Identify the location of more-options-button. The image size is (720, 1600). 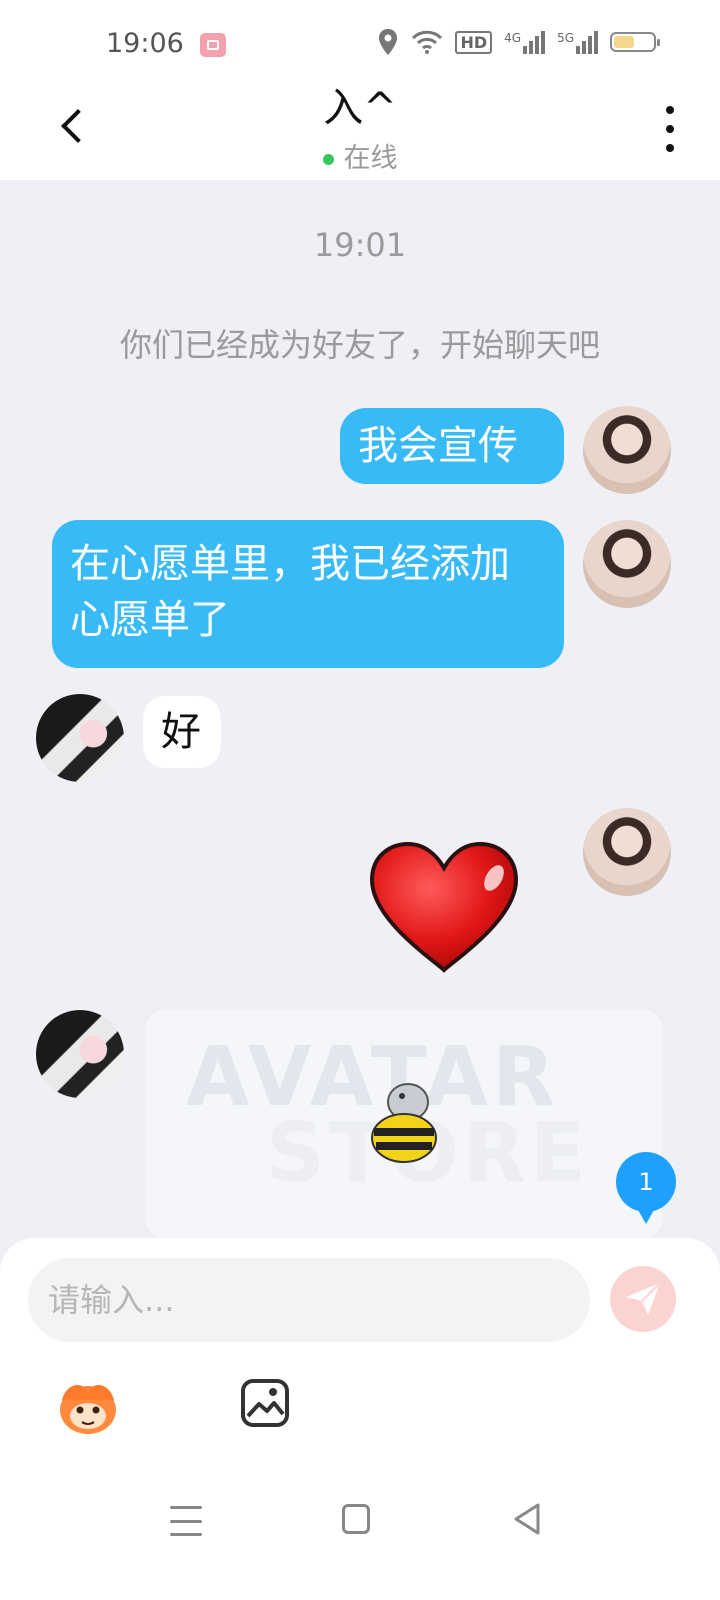
(670, 129).